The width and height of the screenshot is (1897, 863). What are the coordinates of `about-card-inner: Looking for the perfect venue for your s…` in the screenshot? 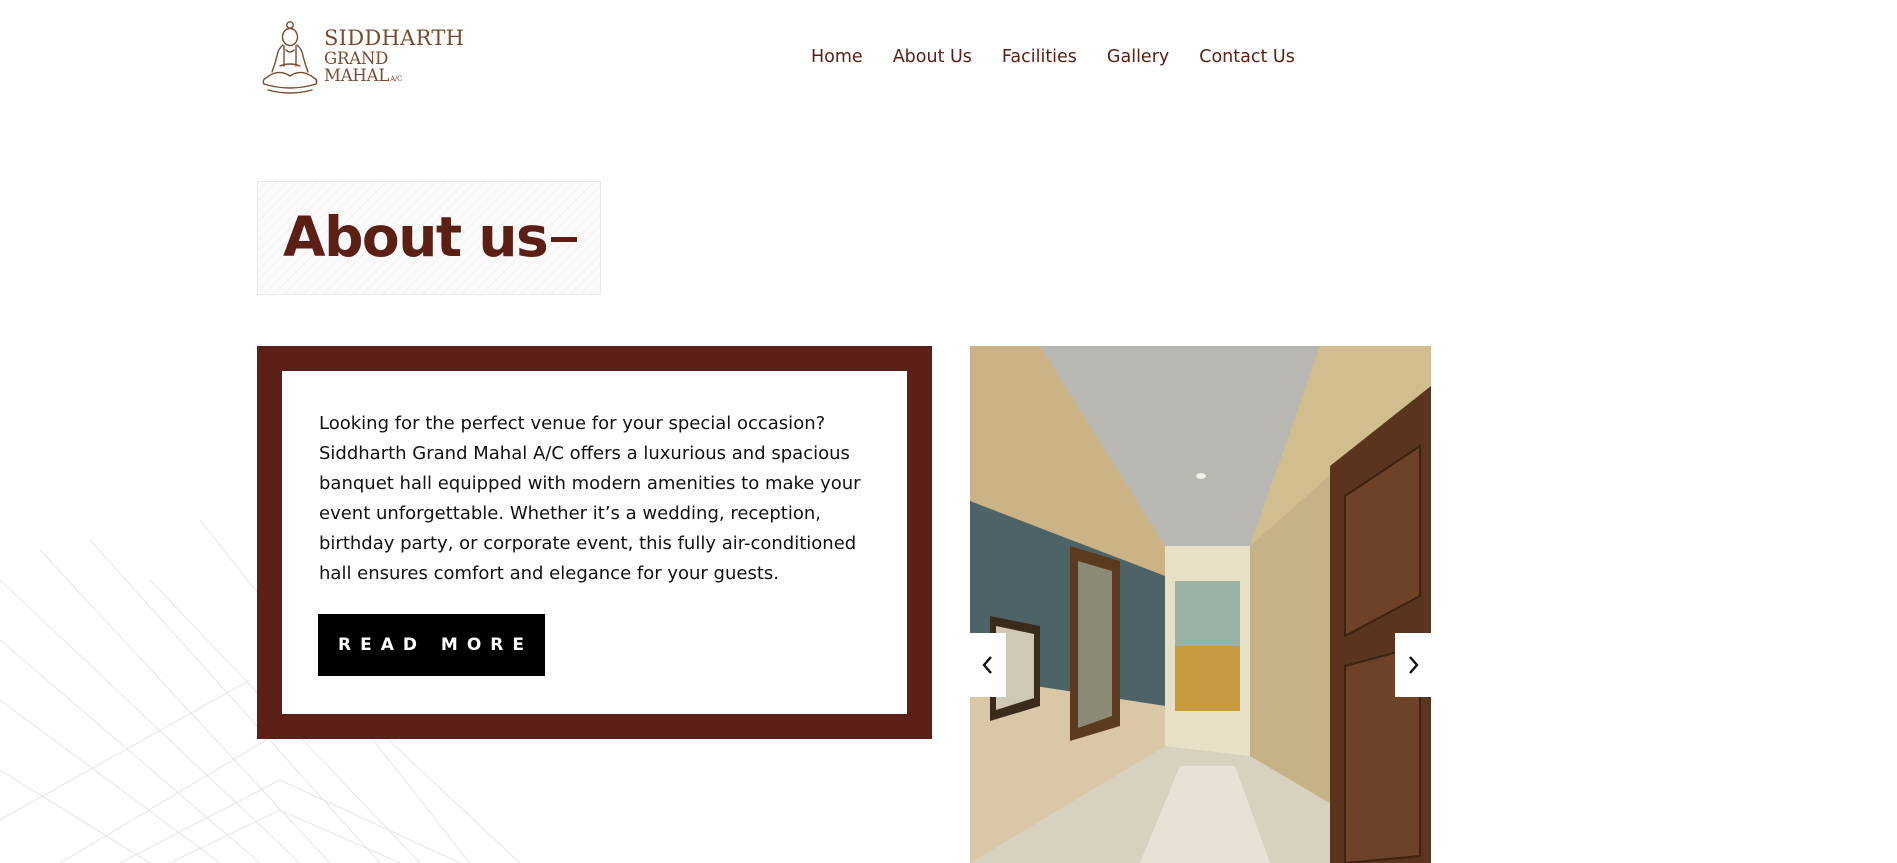 It's located at (594, 542).